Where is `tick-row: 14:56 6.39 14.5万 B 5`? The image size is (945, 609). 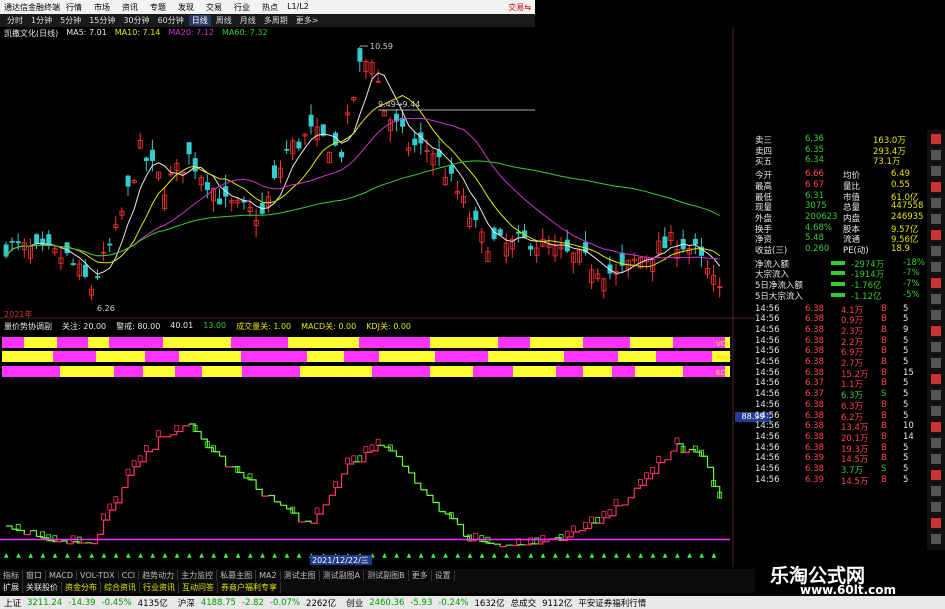
tick-row: 14:56 6.39 14.5万 B 5 is located at coordinates (839, 481).